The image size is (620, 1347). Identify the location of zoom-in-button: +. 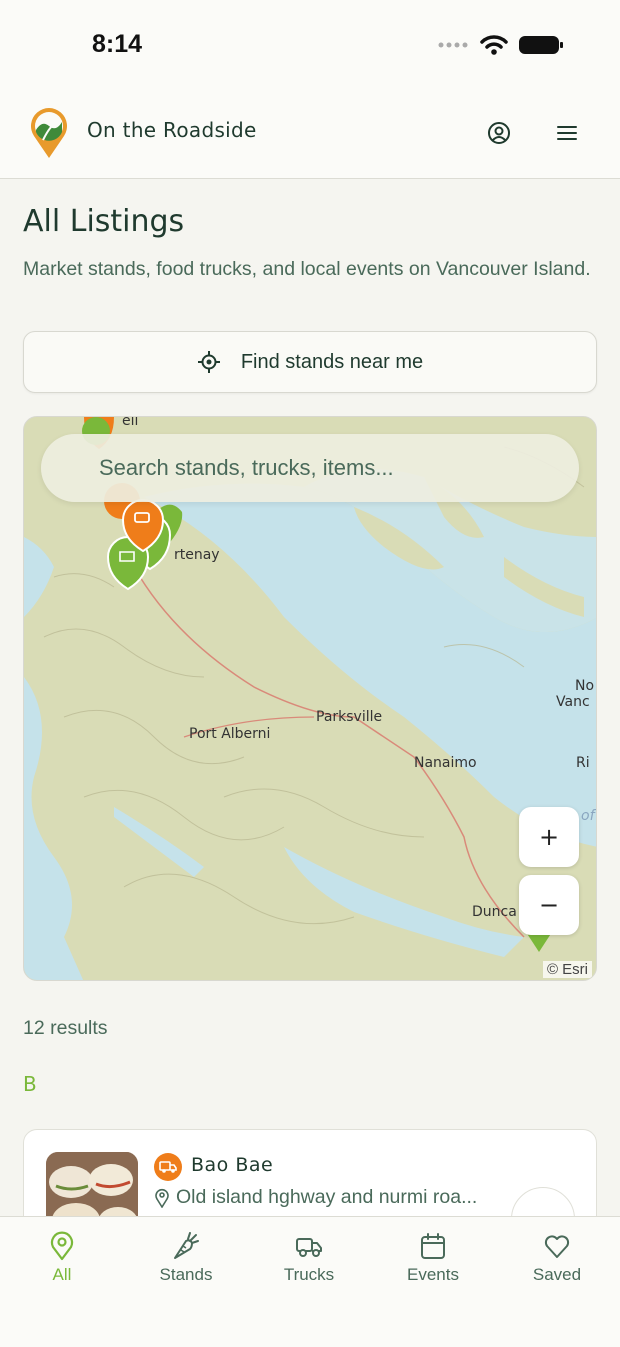
(549, 837).